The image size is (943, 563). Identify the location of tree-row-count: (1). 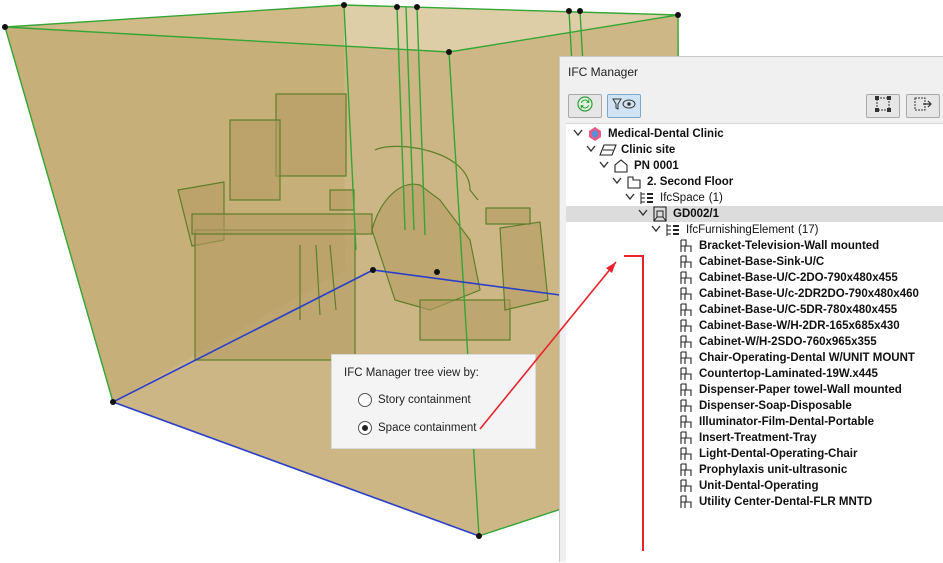
(715, 198).